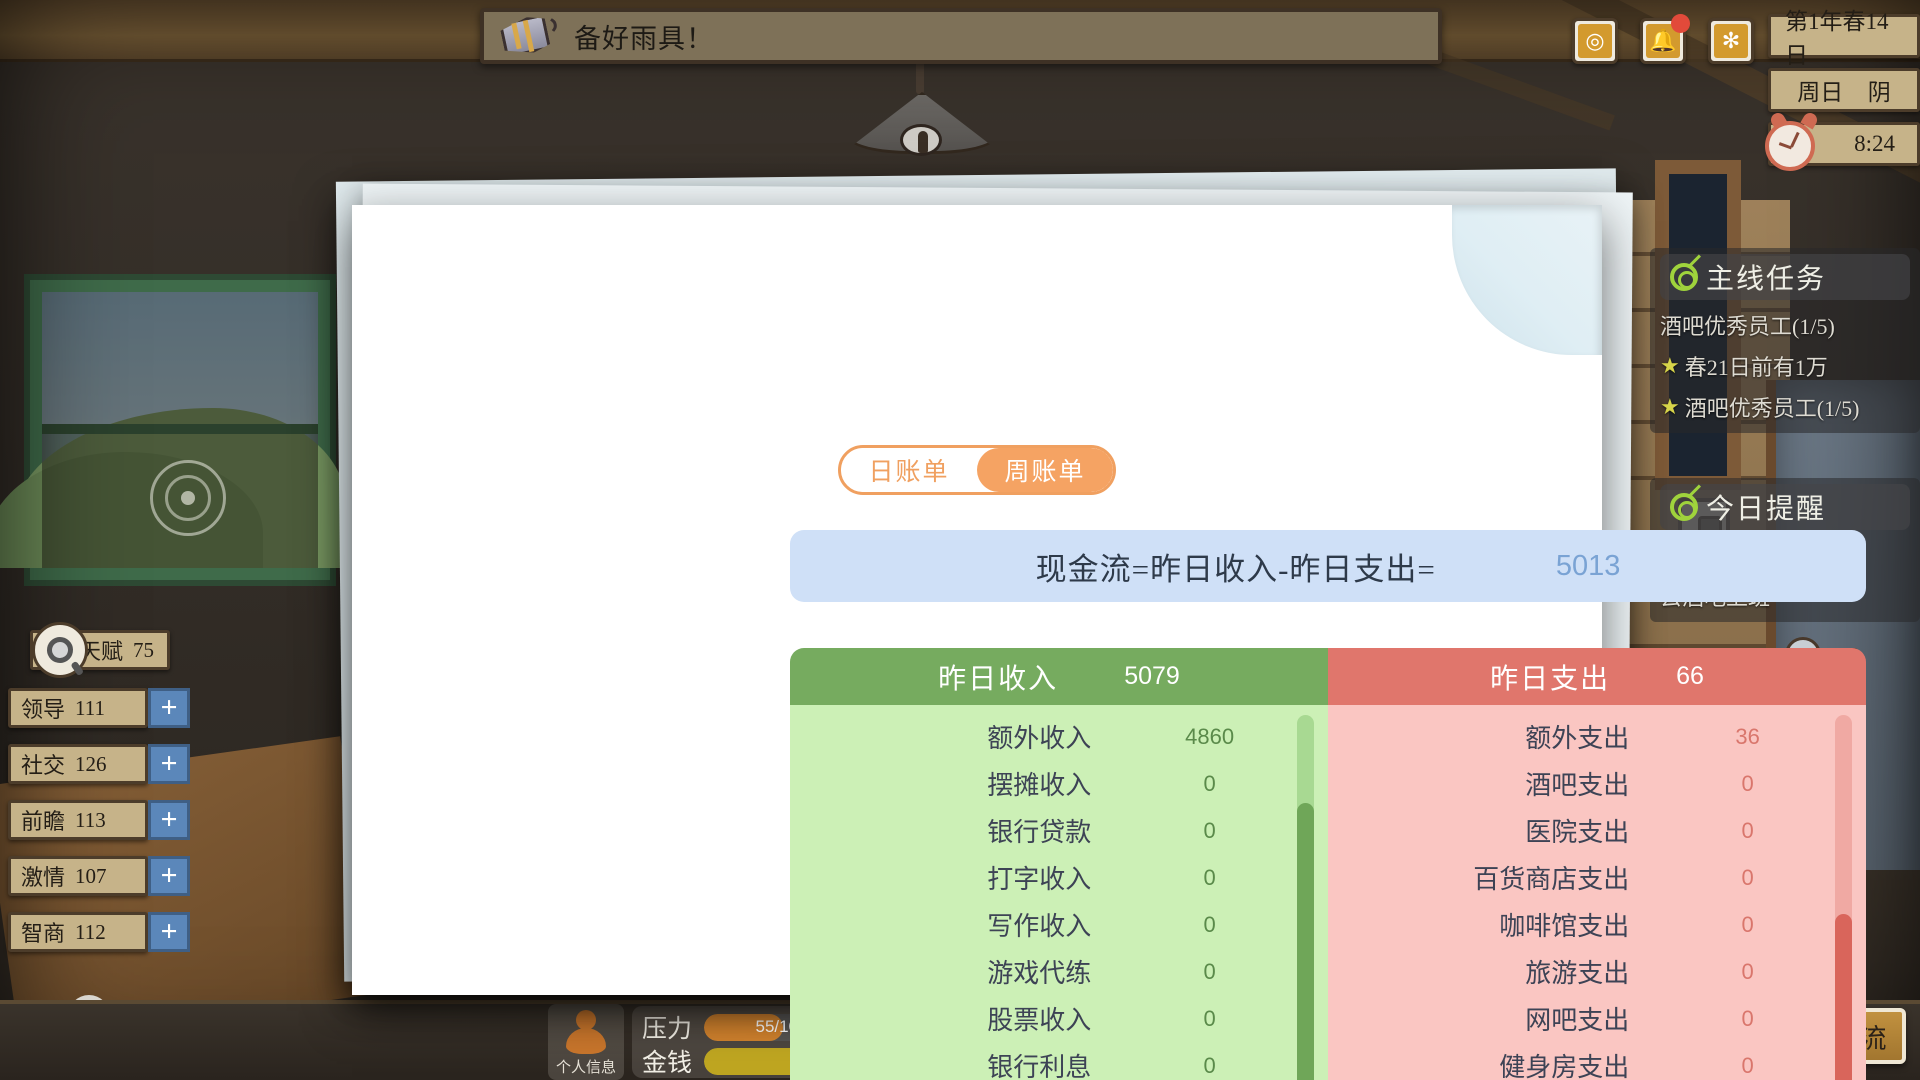 The width and height of the screenshot is (1920, 1080). I want to click on stat-social: 社交 126 +, so click(99, 764).